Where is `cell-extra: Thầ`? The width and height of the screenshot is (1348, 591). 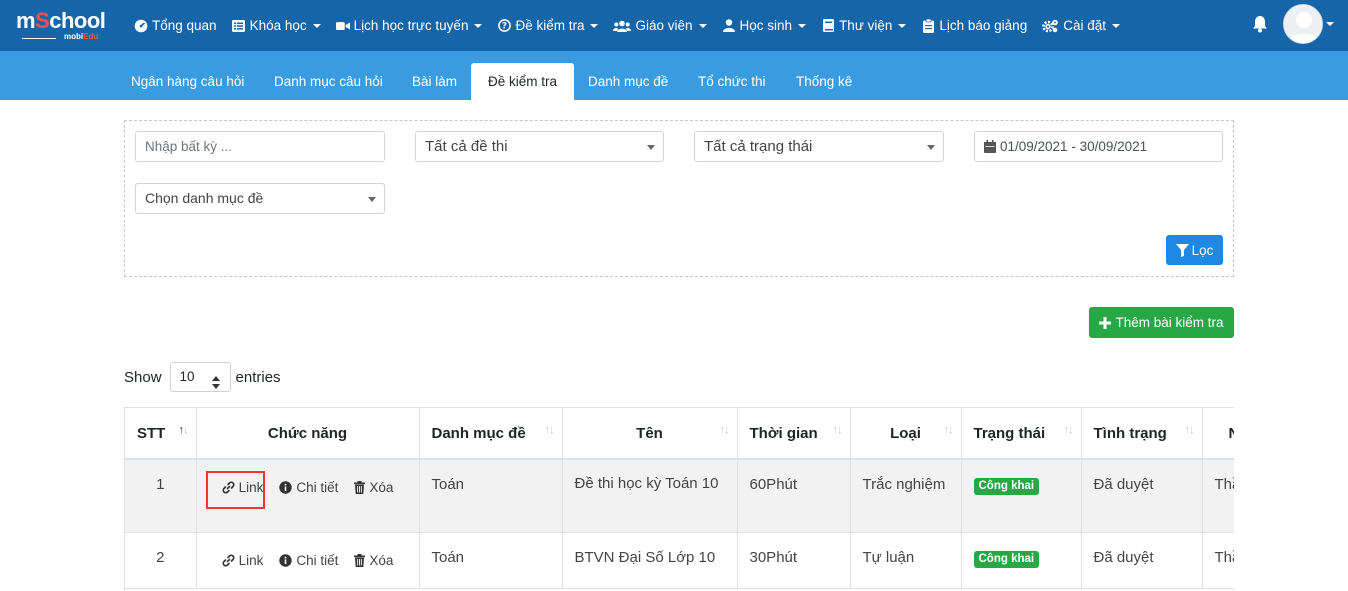
cell-extra: Thầ is located at coordinates (1218, 560).